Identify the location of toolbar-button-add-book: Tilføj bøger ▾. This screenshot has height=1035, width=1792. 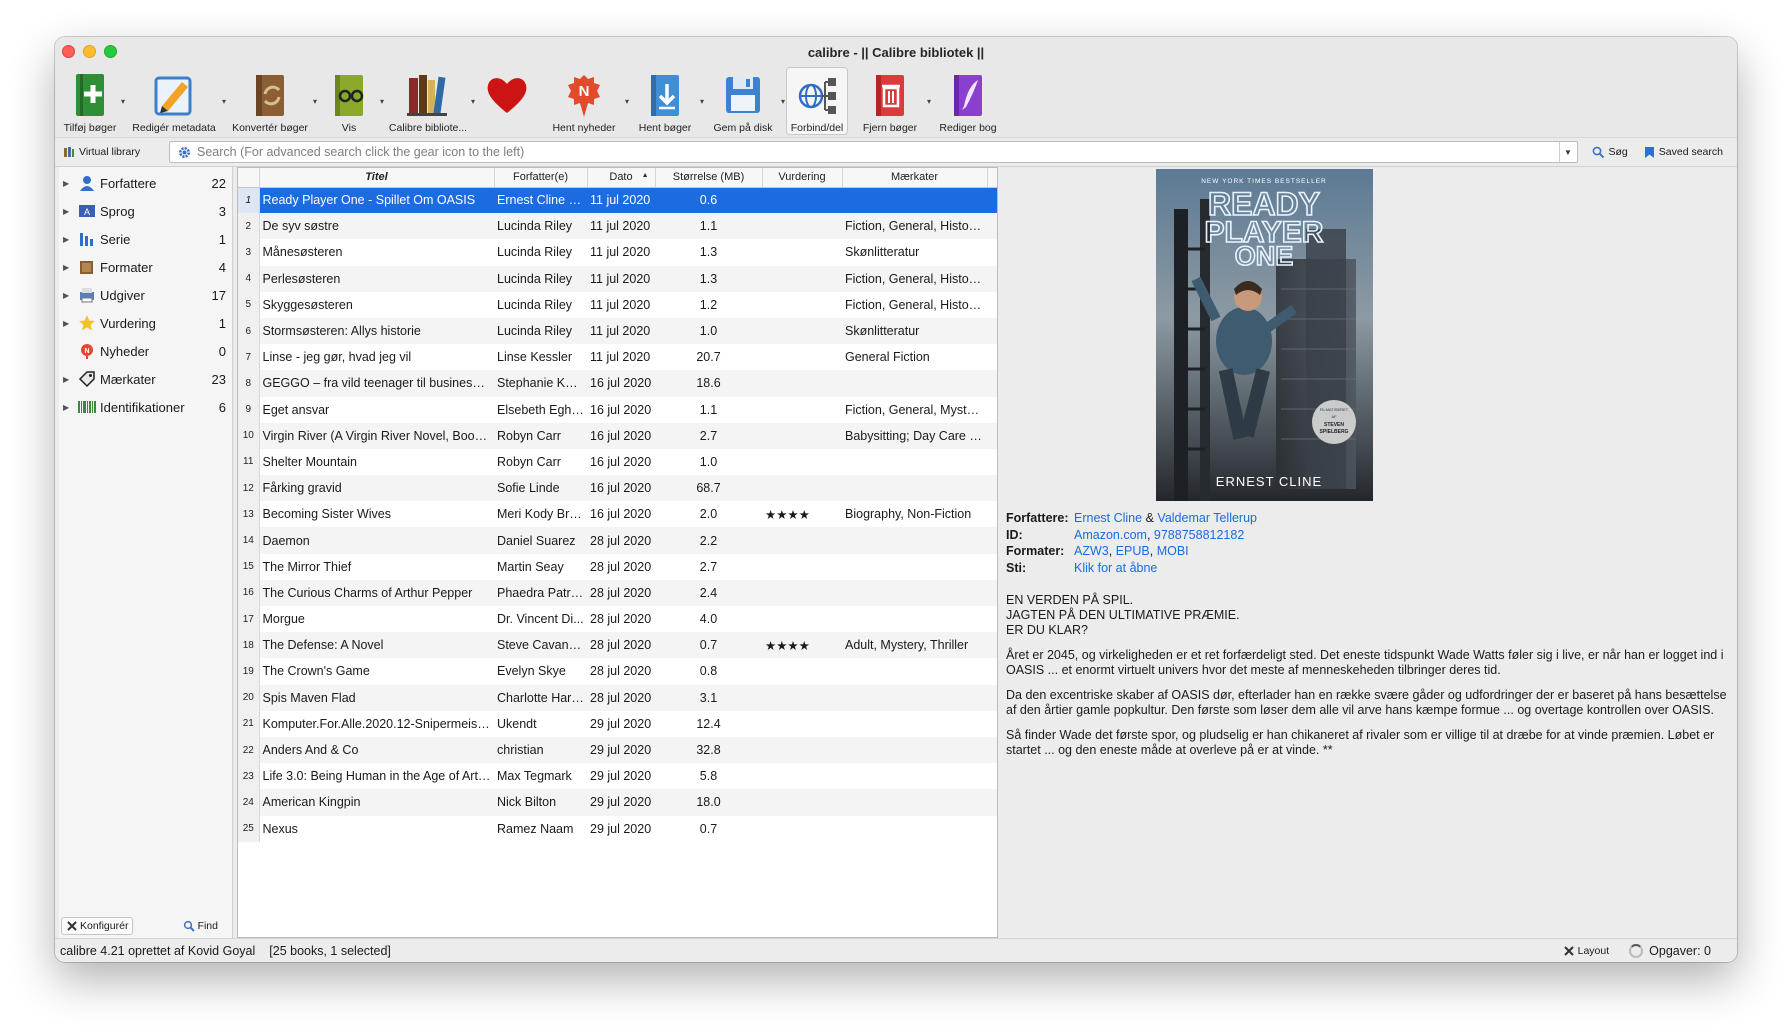
(92, 101).